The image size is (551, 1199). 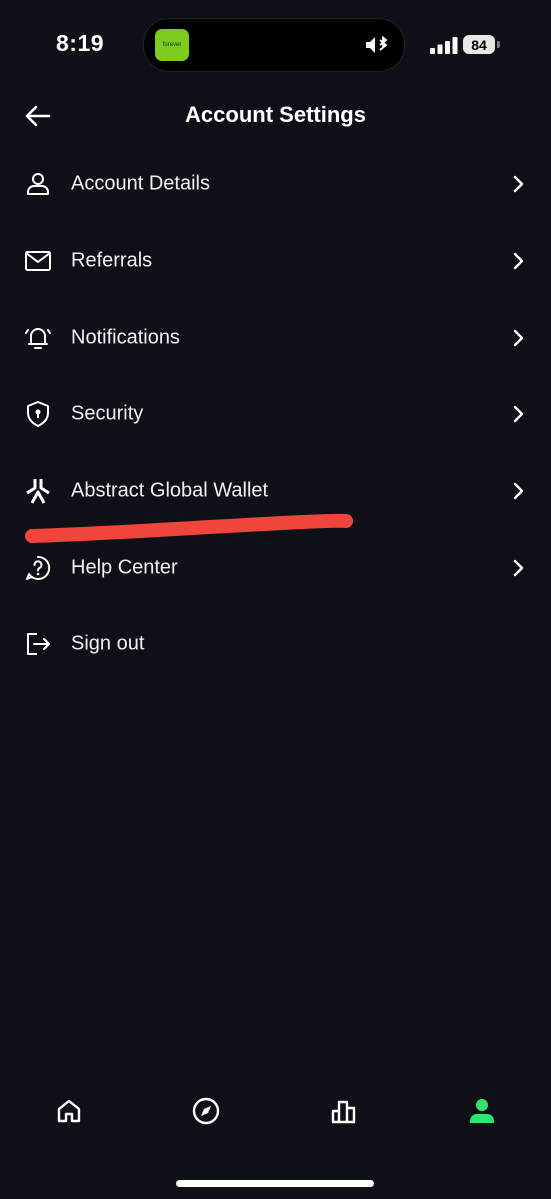 I want to click on menu-item-referrals: Referrals, so click(x=275, y=261).